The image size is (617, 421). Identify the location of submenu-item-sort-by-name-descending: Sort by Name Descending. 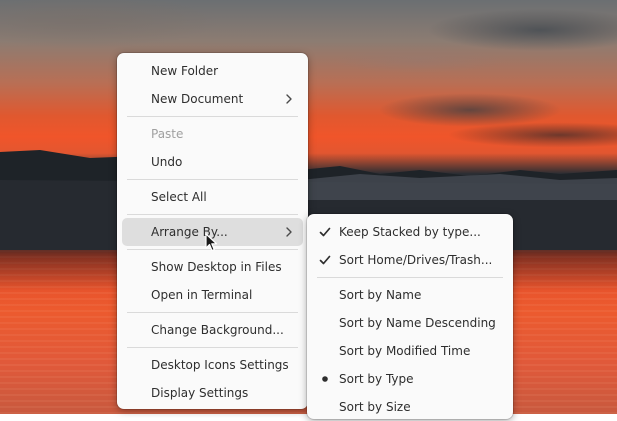
(410, 323).